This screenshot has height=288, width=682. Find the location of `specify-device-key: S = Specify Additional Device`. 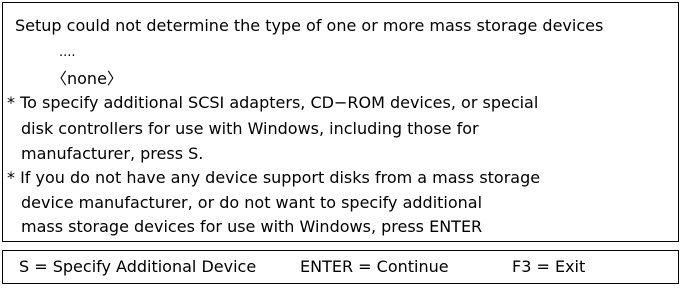

specify-device-key: S = Specify Additional Device is located at coordinates (137, 267).